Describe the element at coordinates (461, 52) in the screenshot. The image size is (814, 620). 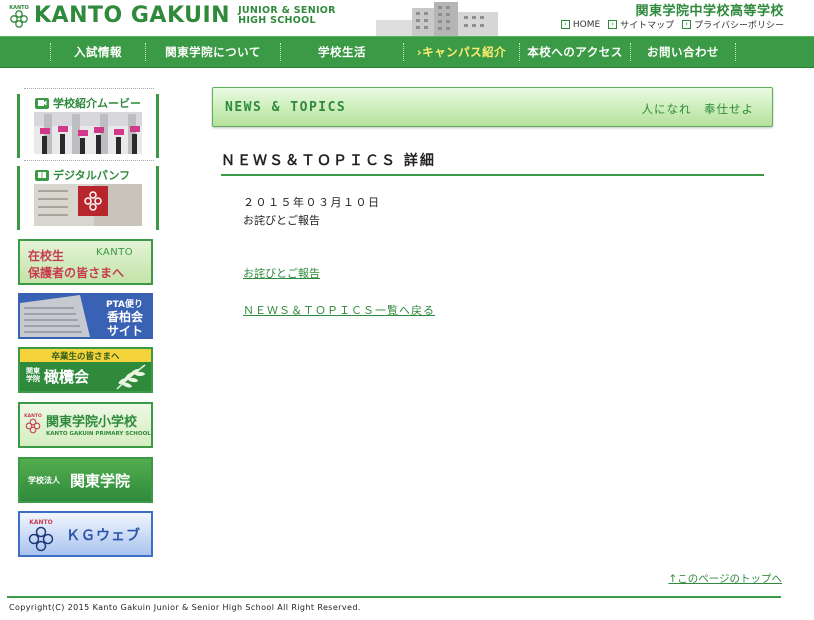
I see `nav-item-campus: ›キャンパス紹介` at that location.